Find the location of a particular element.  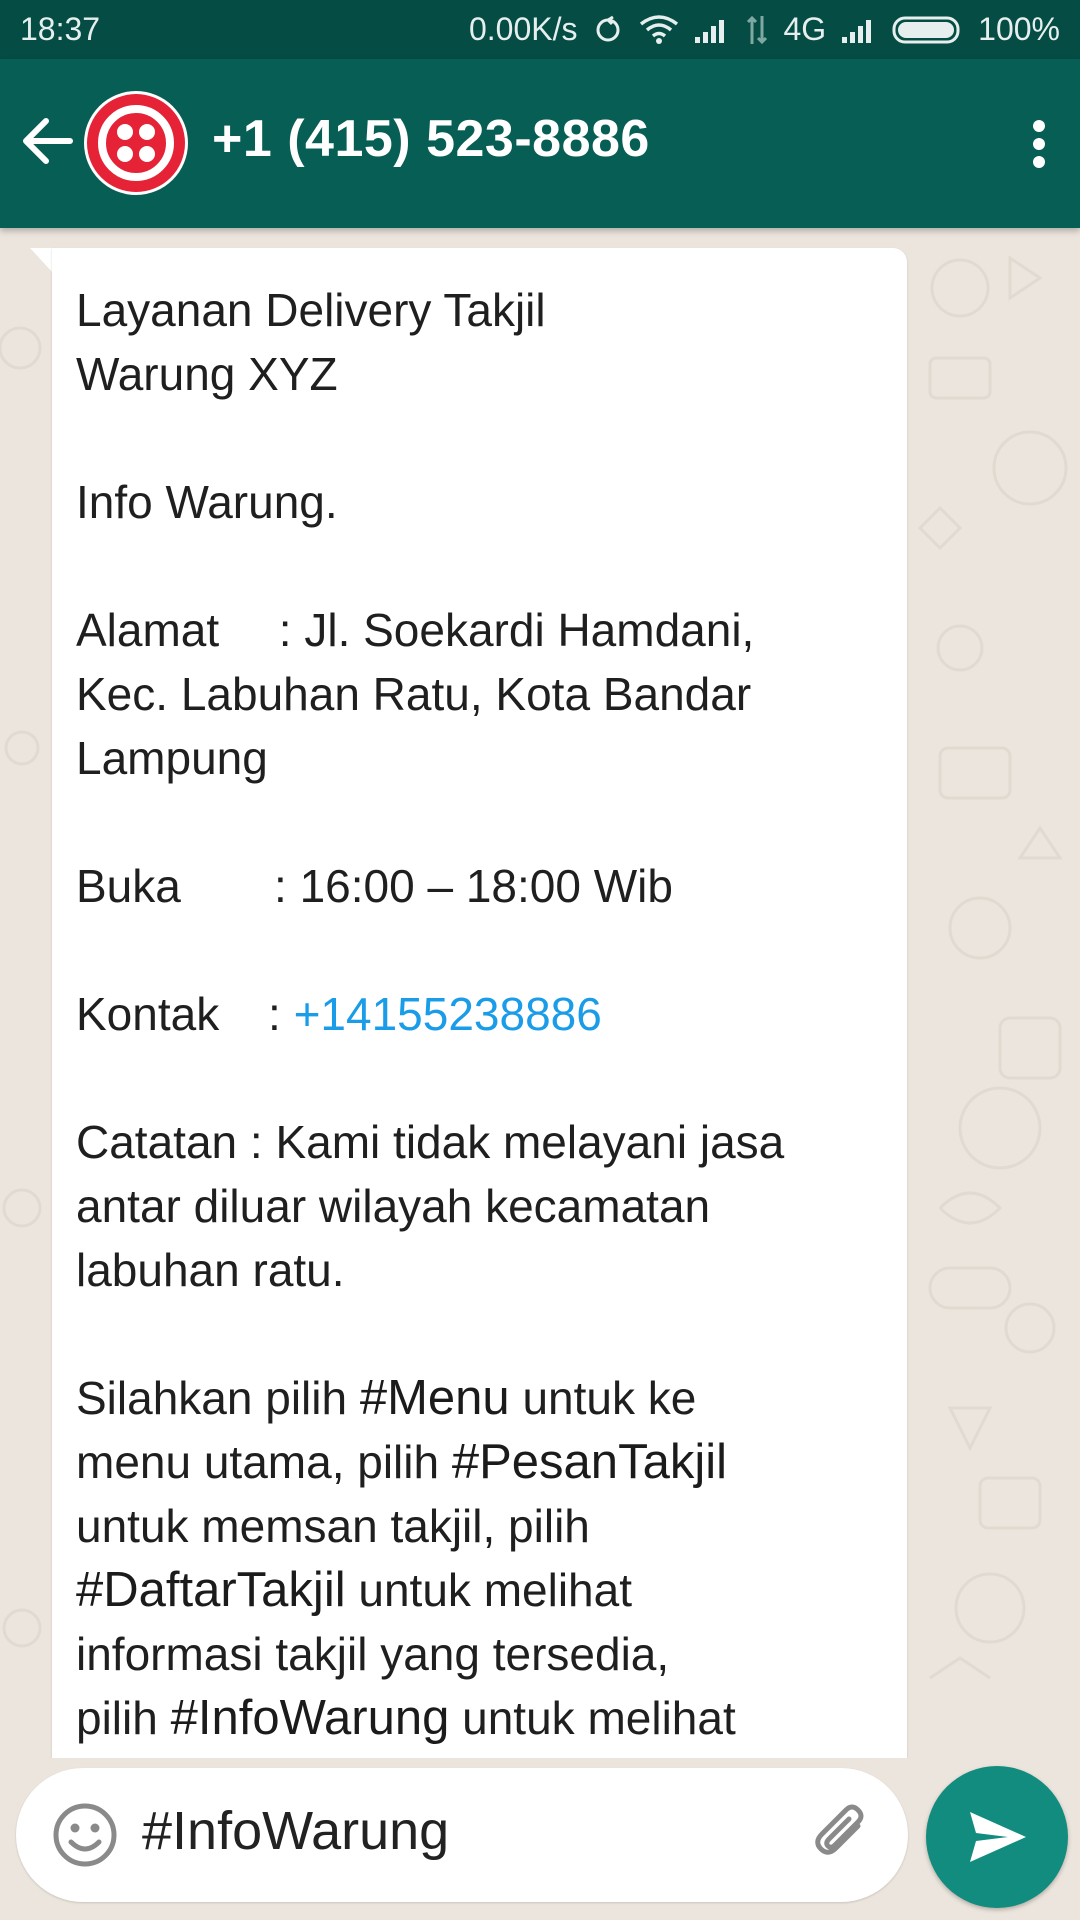

msg-pilih-info-line: pilih #InfoWarung untuk melihat is located at coordinates (479, 1718).